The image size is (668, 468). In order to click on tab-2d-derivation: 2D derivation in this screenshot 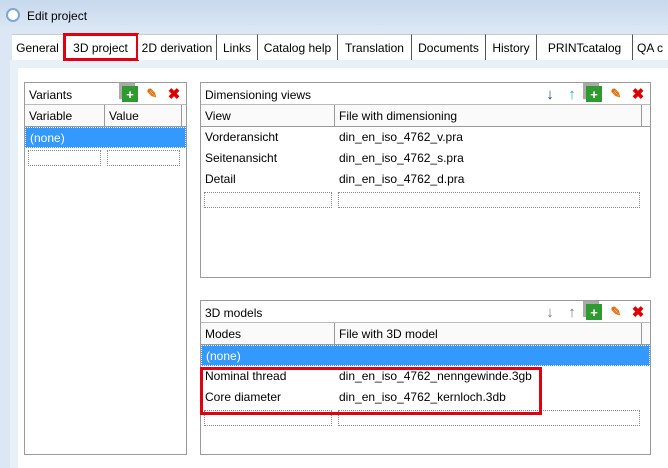, I will do `click(177, 47)`.